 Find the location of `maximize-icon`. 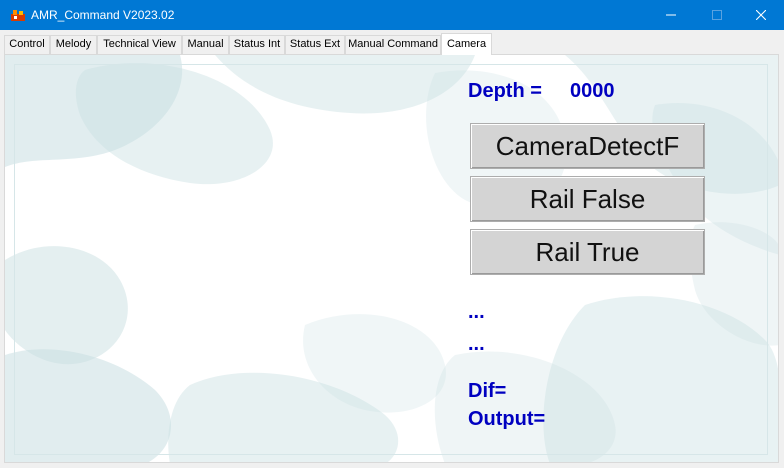

maximize-icon is located at coordinates (717, 15).